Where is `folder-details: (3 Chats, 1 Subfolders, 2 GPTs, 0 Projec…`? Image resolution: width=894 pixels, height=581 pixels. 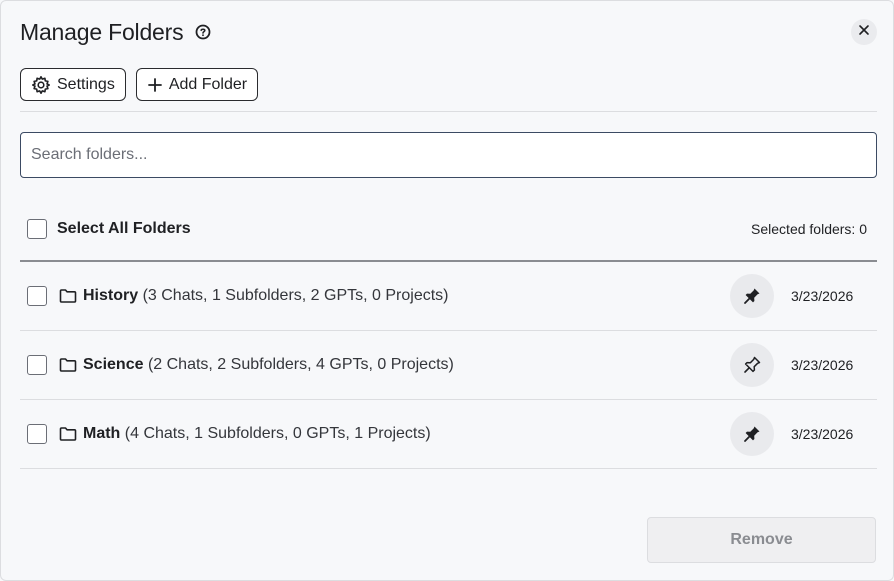 folder-details: (3 Chats, 1 Subfolders, 2 GPTs, 0 Projec… is located at coordinates (295, 295).